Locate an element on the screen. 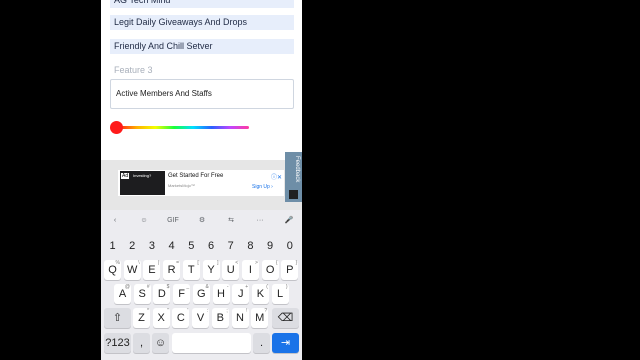 The width and height of the screenshot is (640, 360). key-5: 5 is located at coordinates (191, 246).